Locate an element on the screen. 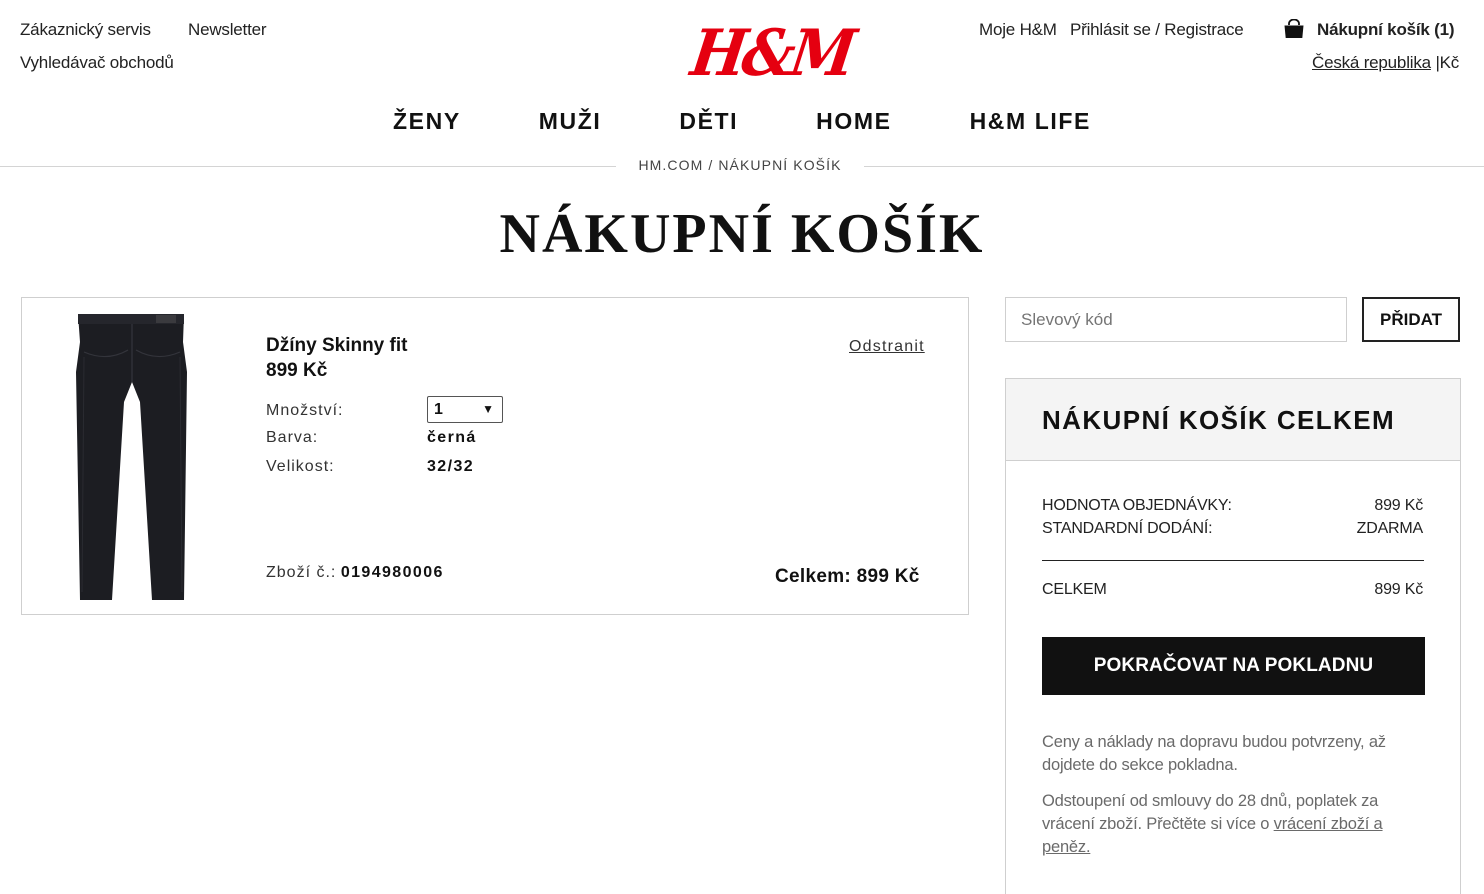 The width and height of the screenshot is (1484, 894). product-name: Džíny Skinny fit is located at coordinates (336, 346).